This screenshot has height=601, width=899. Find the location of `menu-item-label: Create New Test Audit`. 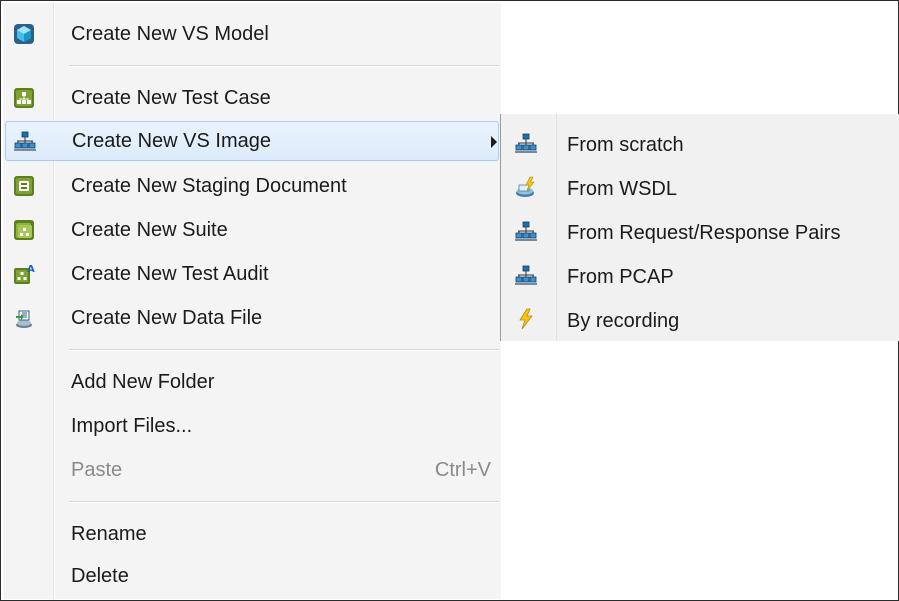

menu-item-label: Create New Test Audit is located at coordinates (170, 274).